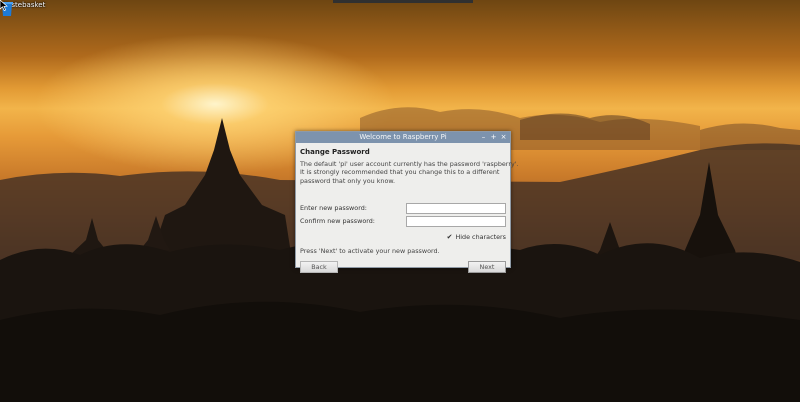 The image size is (800, 402). What do you see at coordinates (337, 221) in the screenshot?
I see `confirm-password-label: Confirm new password:` at bounding box center [337, 221].